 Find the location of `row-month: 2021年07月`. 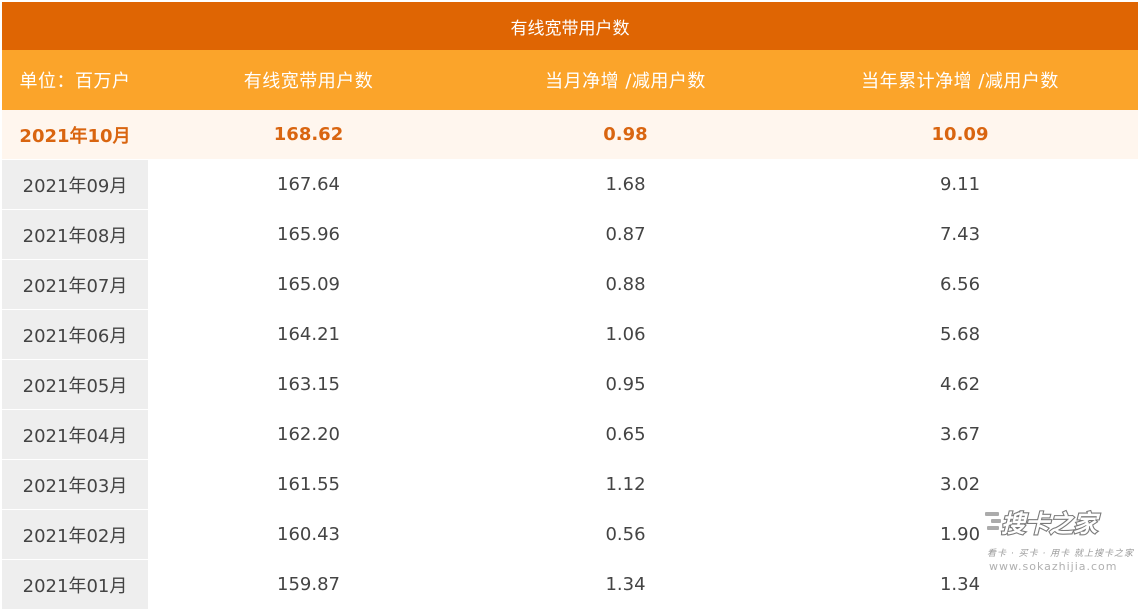

row-month: 2021年07月 is located at coordinates (75, 284).